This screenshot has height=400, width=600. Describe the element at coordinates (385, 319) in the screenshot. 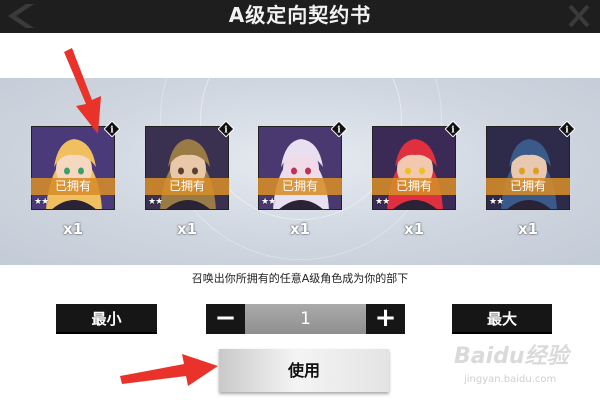

I see `increase-button: +` at that location.